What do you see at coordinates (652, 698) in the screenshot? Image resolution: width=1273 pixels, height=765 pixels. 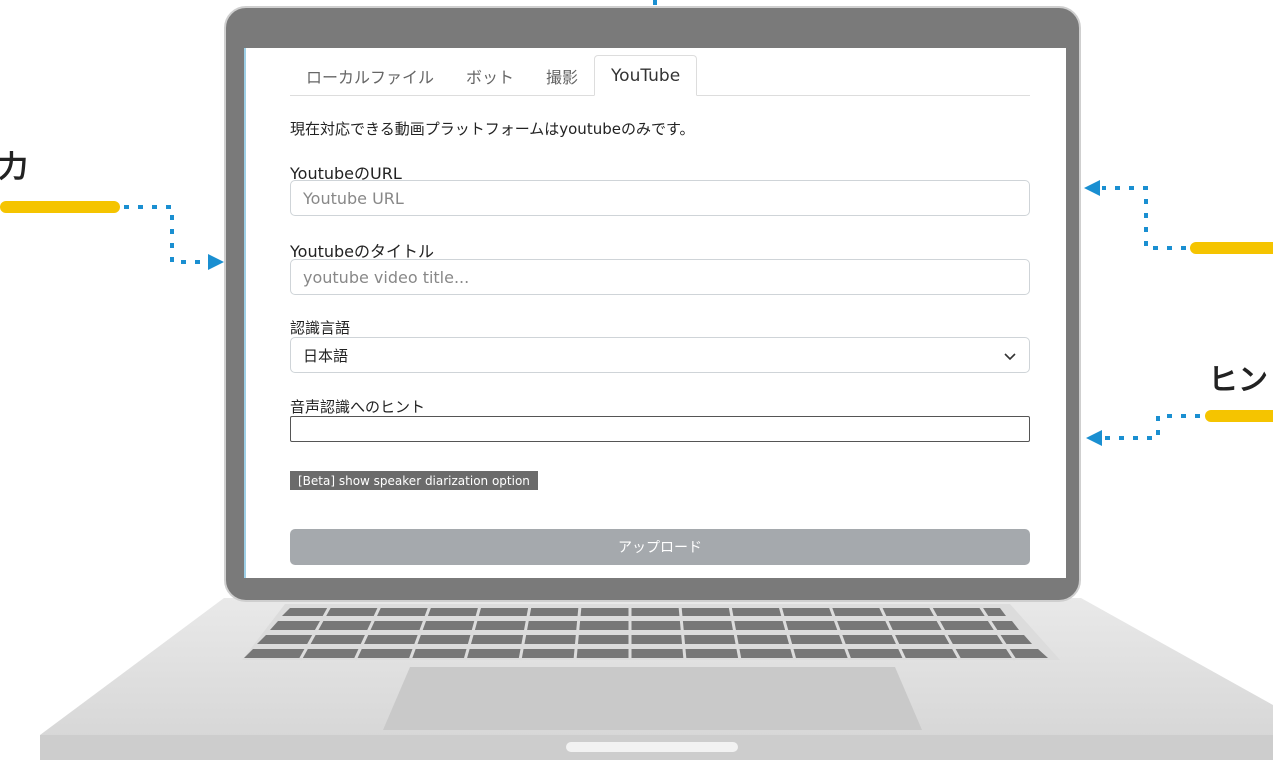 I see `trackpad` at bounding box center [652, 698].